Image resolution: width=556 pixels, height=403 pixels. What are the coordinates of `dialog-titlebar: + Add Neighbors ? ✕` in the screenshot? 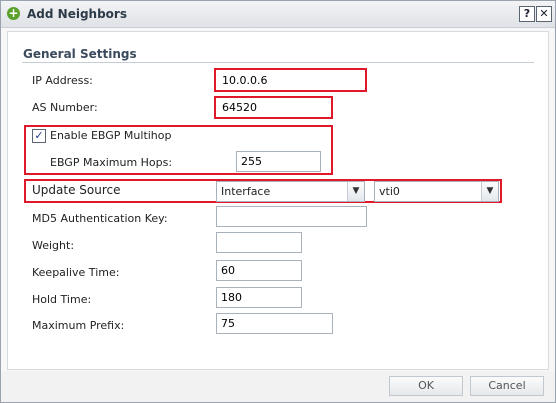 It's located at (278, 14).